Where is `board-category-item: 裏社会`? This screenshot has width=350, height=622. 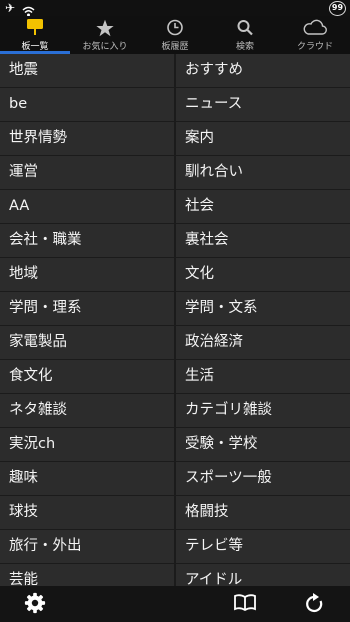 board-category-item: 裏社会 is located at coordinates (263, 240).